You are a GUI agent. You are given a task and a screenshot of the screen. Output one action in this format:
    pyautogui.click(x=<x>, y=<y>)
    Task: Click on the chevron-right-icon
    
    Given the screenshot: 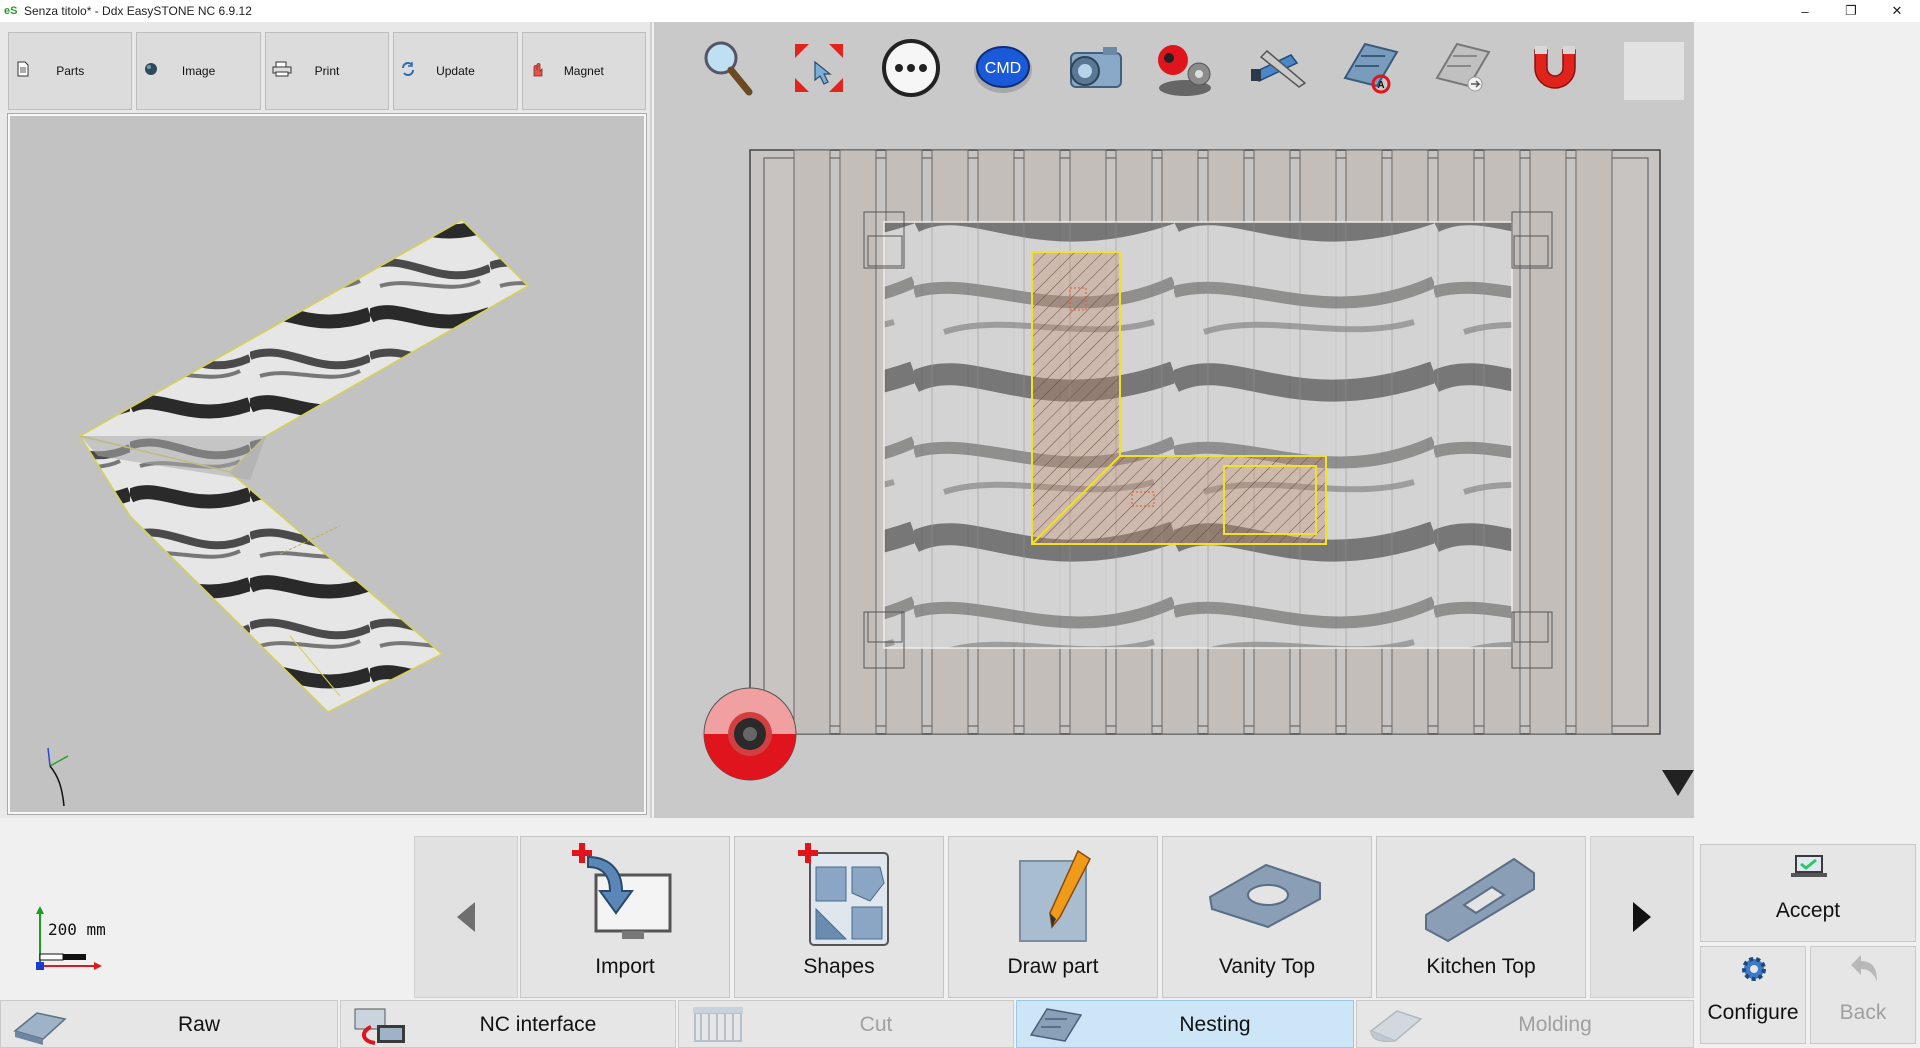 What is the action you would take?
    pyautogui.click(x=1642, y=917)
    